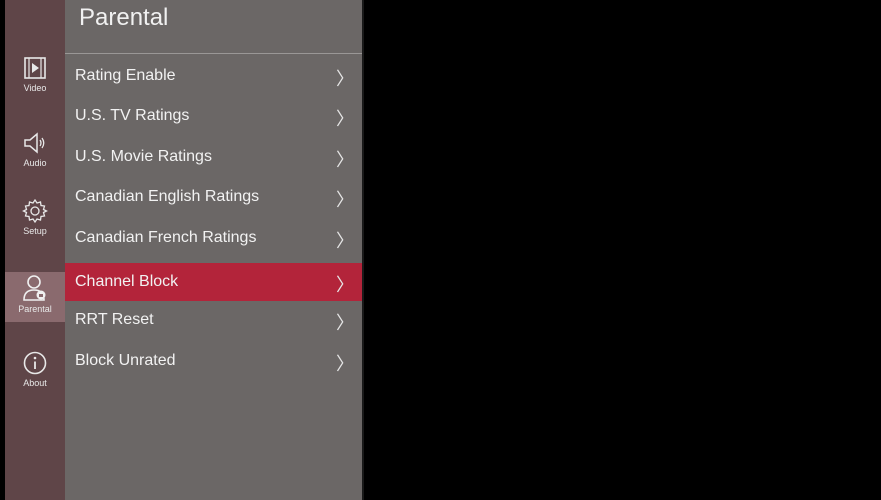  What do you see at coordinates (124, 17) in the screenshot?
I see `page-title: Parental` at bounding box center [124, 17].